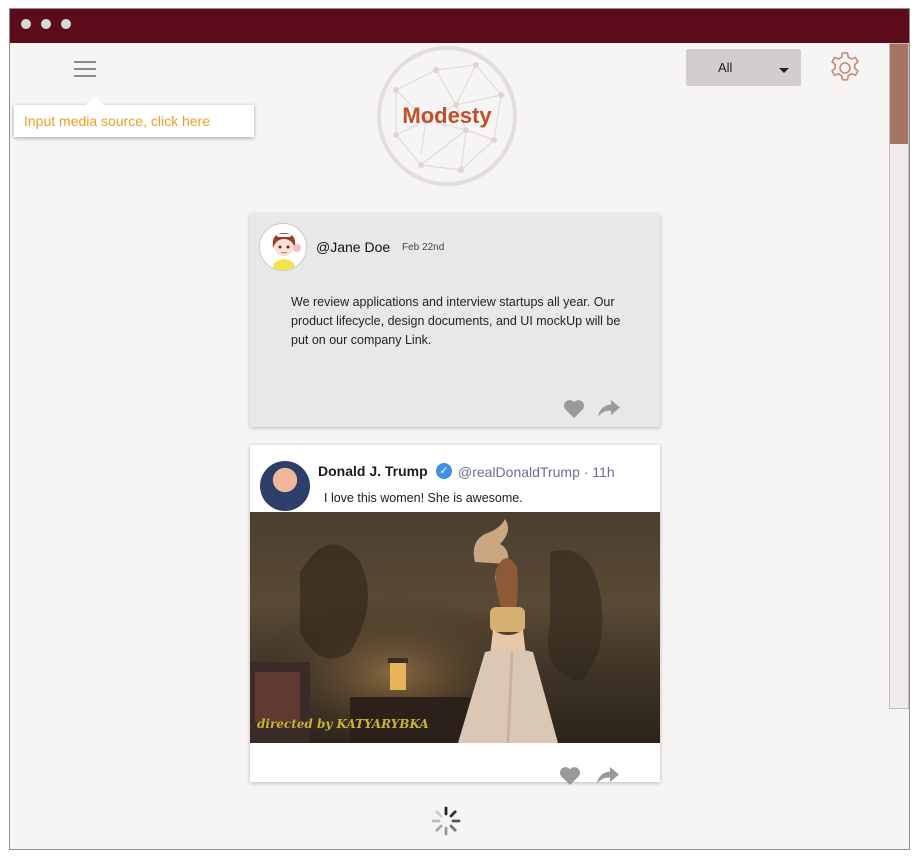 This screenshot has height=858, width=918. I want to click on scrollbar, so click(899, 376).